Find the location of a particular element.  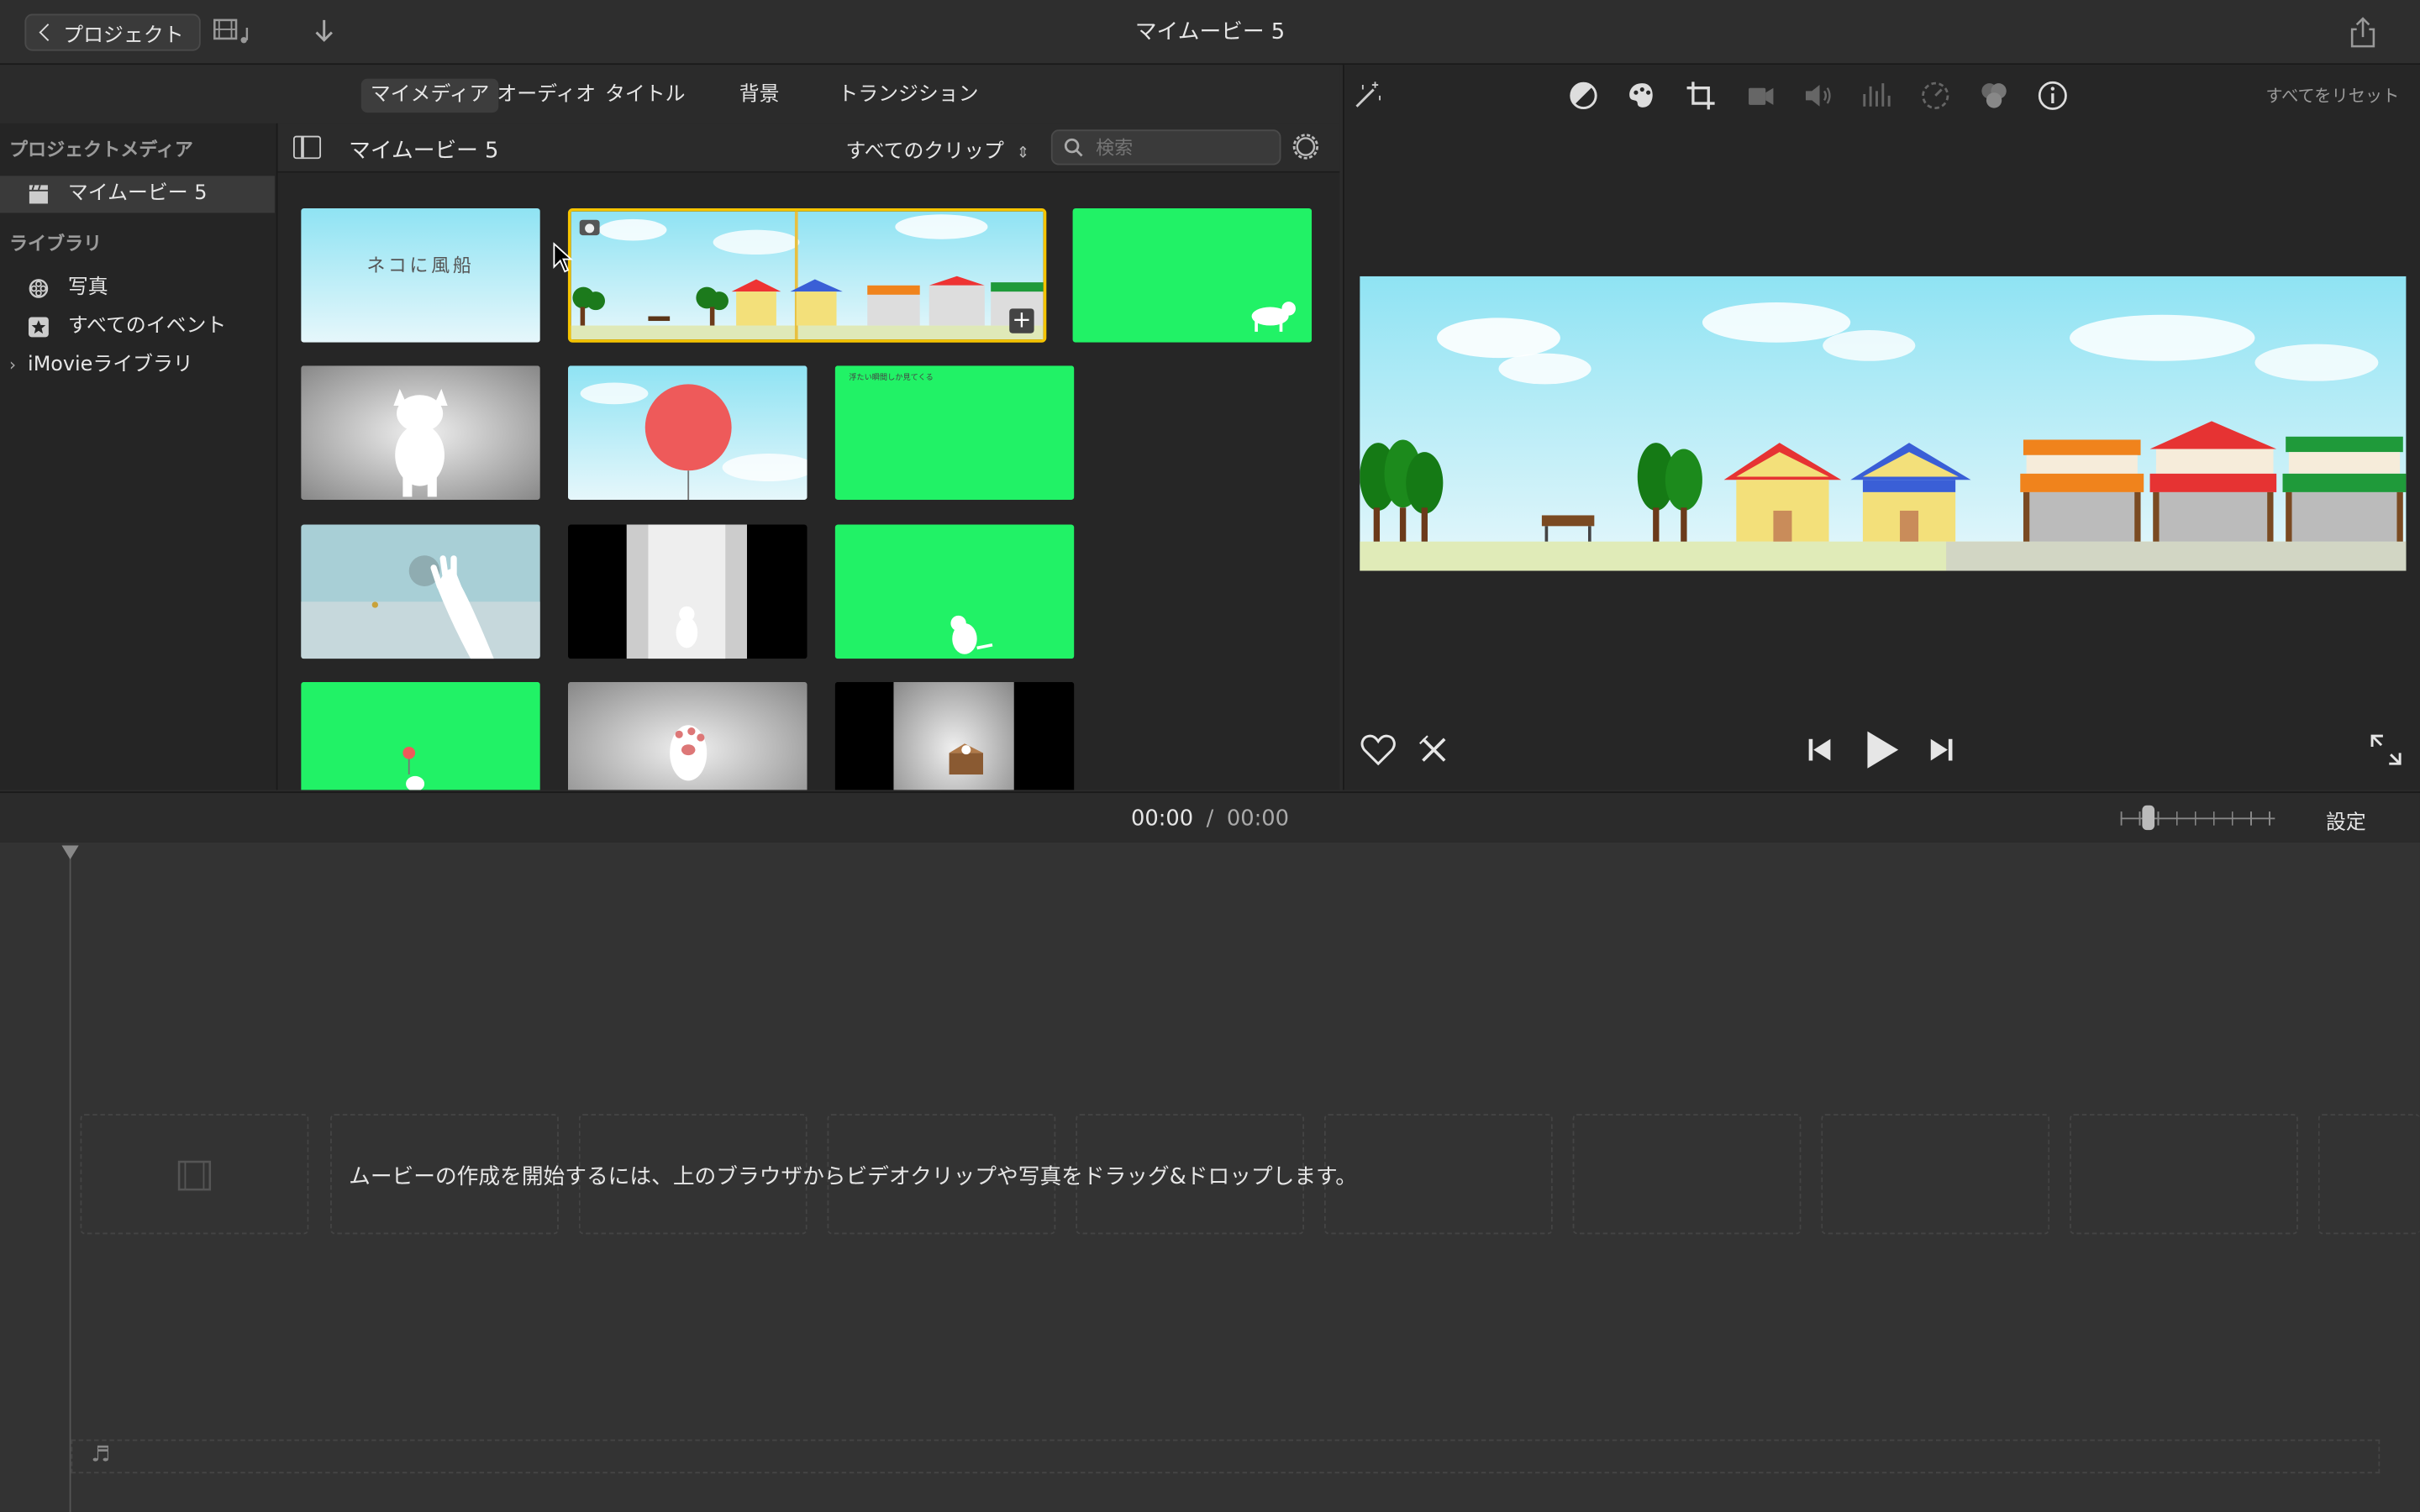

sidebar-item-imovie-library: › iMovieライブラリ is located at coordinates (138, 365).